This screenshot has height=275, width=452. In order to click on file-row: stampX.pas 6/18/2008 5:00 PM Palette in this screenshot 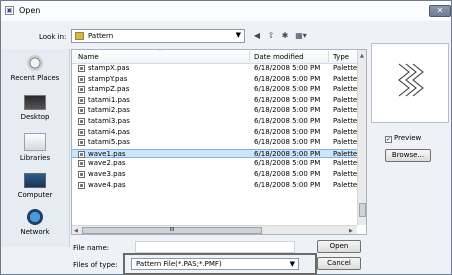, I will do `click(214, 68)`.